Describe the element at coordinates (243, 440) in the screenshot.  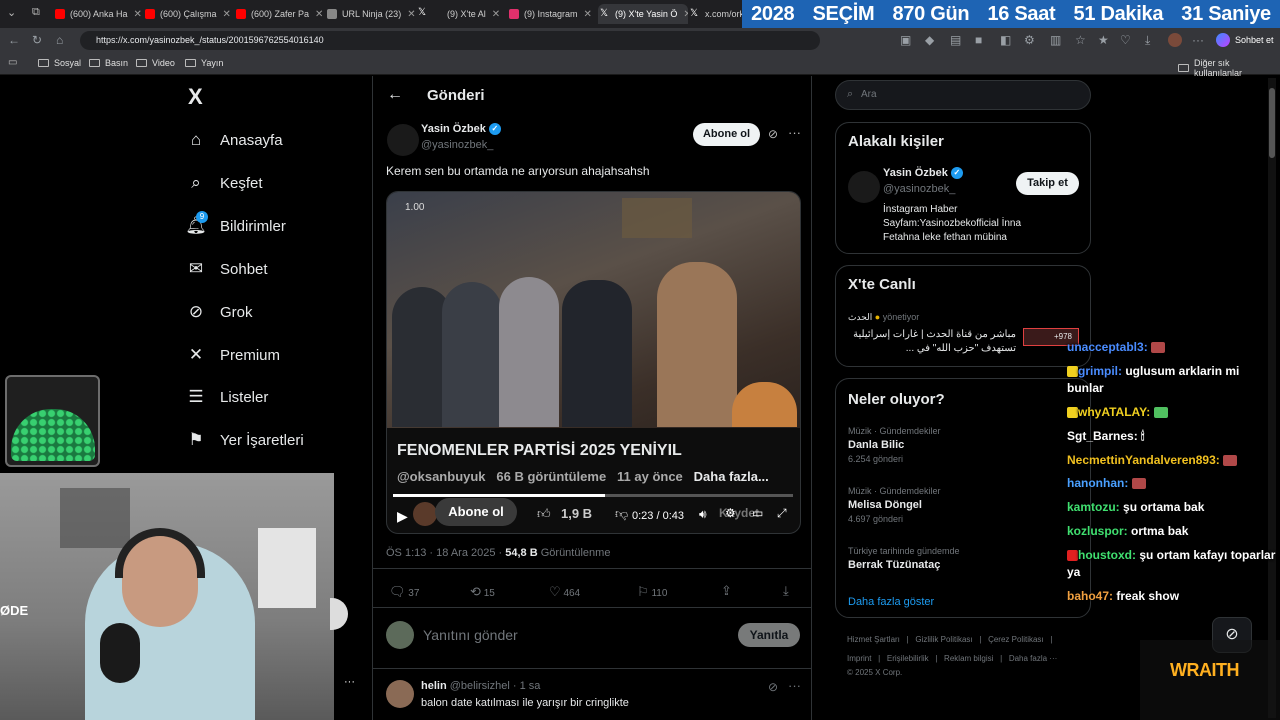
I see `nav-bookmarks: ⚑ Yer İşaretleri` at that location.